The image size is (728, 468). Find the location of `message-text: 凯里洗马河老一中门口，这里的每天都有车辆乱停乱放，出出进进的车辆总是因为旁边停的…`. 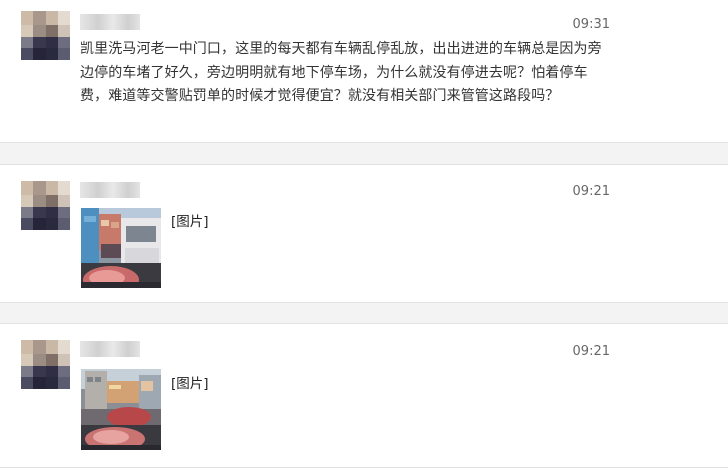

message-text: 凯里洗马河老一中门口，这里的每天都有车辆乱停乱放，出出进进的车辆总是因为旁边停的… is located at coordinates (341, 72).